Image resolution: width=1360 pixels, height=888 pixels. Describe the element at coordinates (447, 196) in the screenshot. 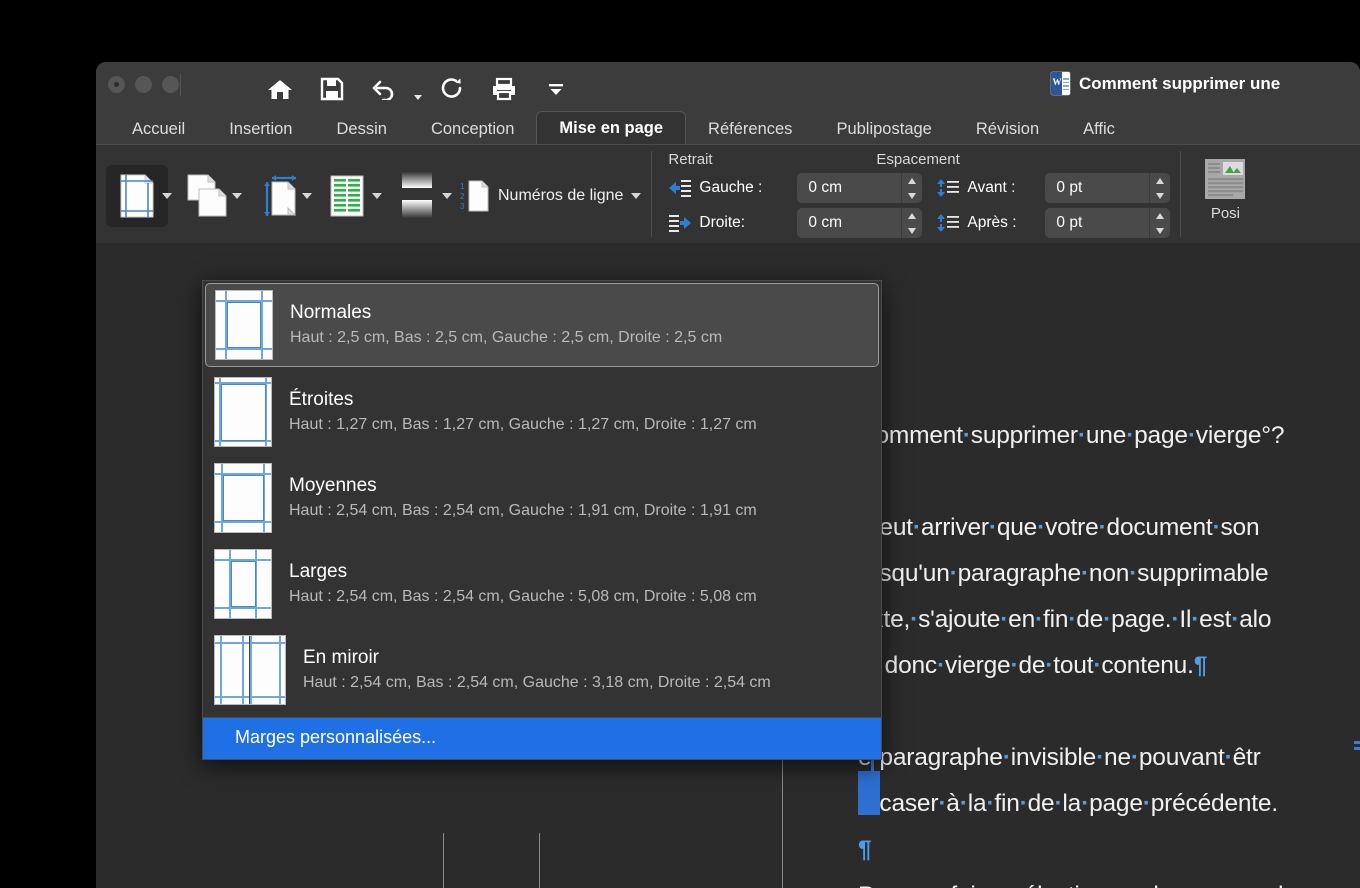

I see `breaks-dropdown-icon` at that location.